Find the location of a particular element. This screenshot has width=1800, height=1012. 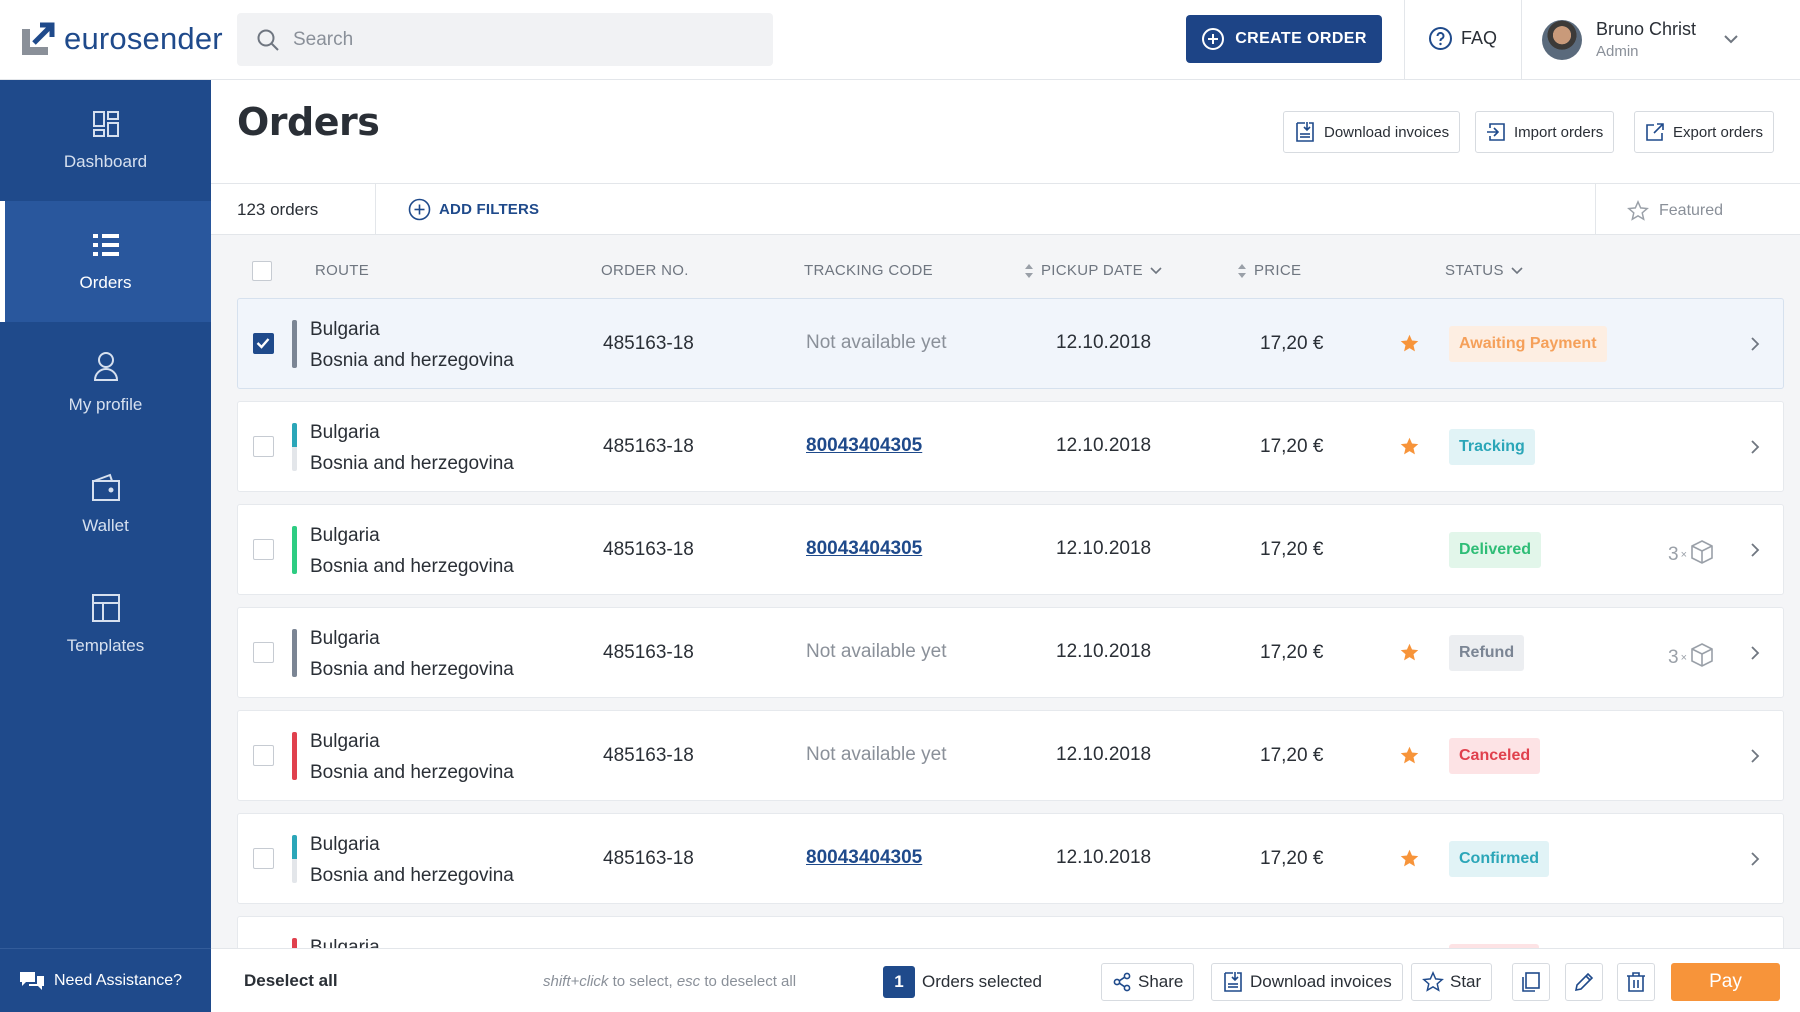

featured-toggle: Featured is located at coordinates (1675, 211).